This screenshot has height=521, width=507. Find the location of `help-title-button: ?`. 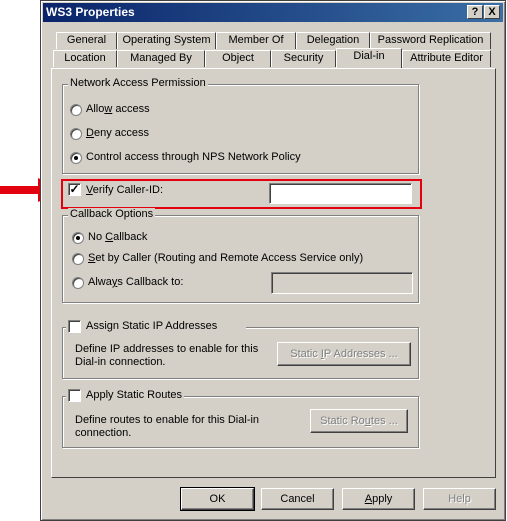

help-title-button: ? is located at coordinates (475, 12).